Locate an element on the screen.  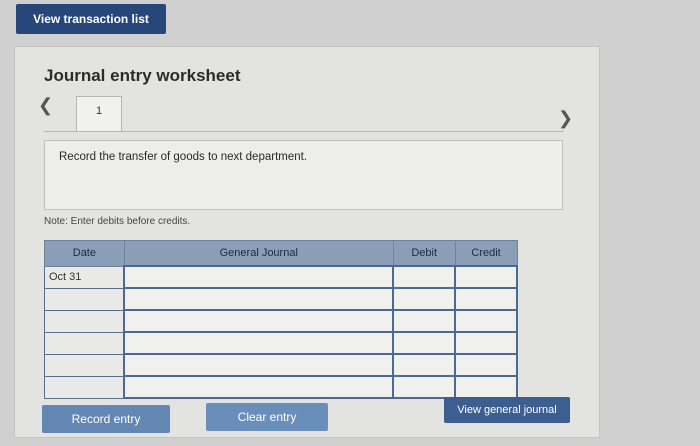
view-general-journal-button: View general journal is located at coordinates (507, 410).